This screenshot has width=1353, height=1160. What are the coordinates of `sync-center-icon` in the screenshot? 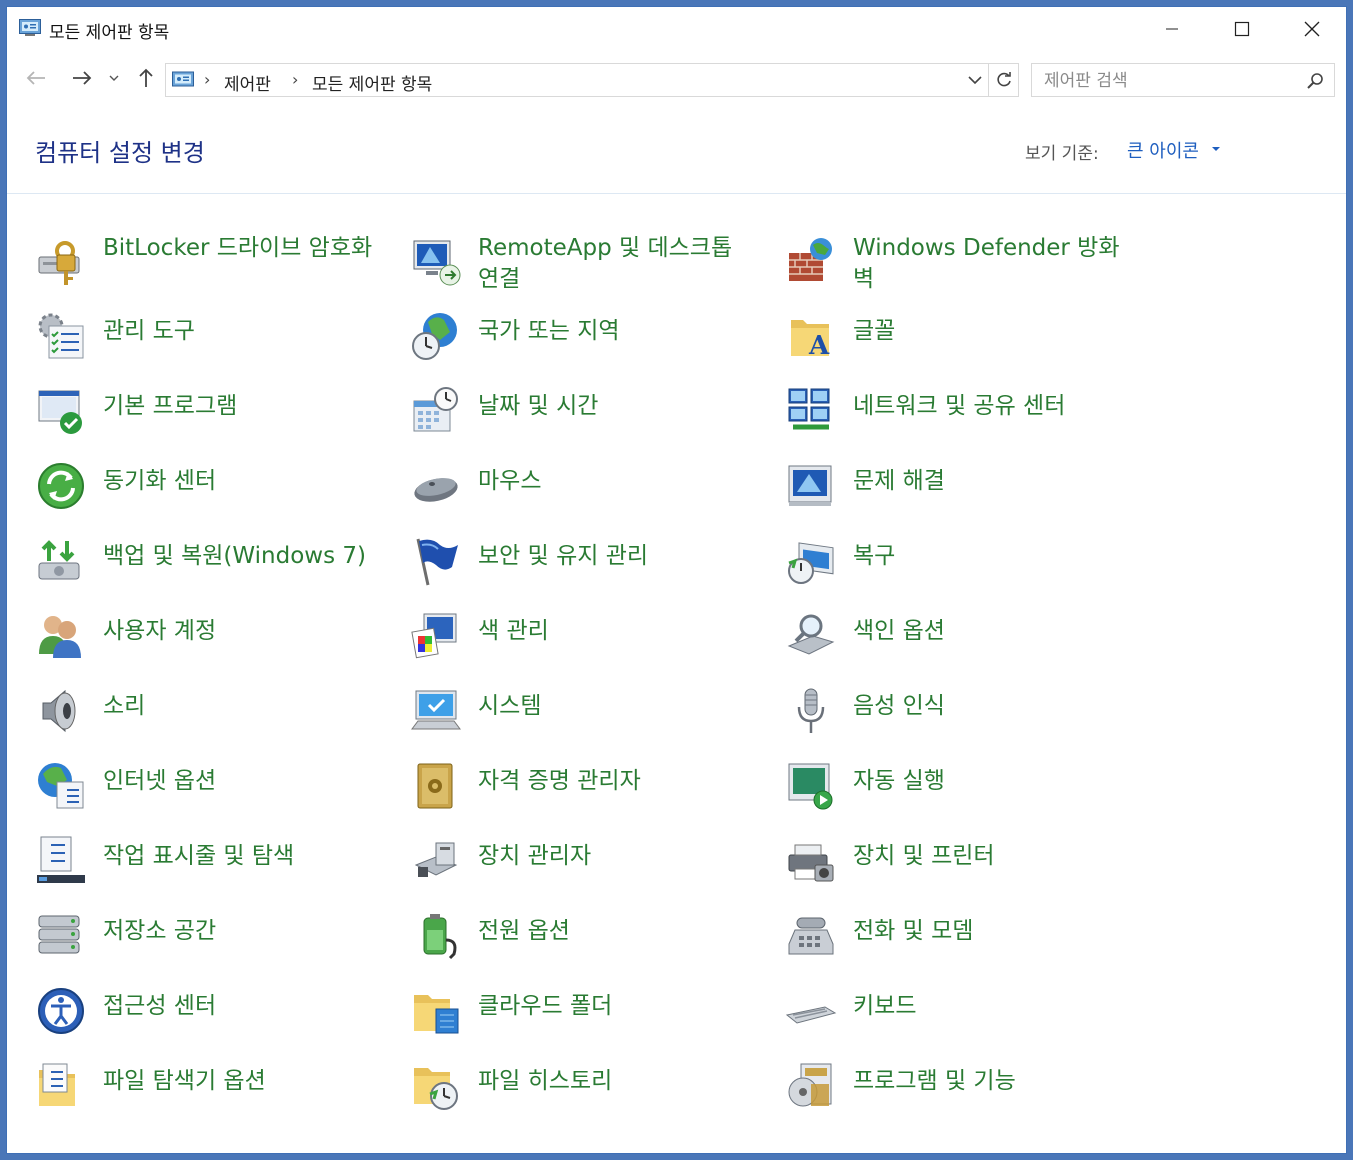 It's located at (61, 486).